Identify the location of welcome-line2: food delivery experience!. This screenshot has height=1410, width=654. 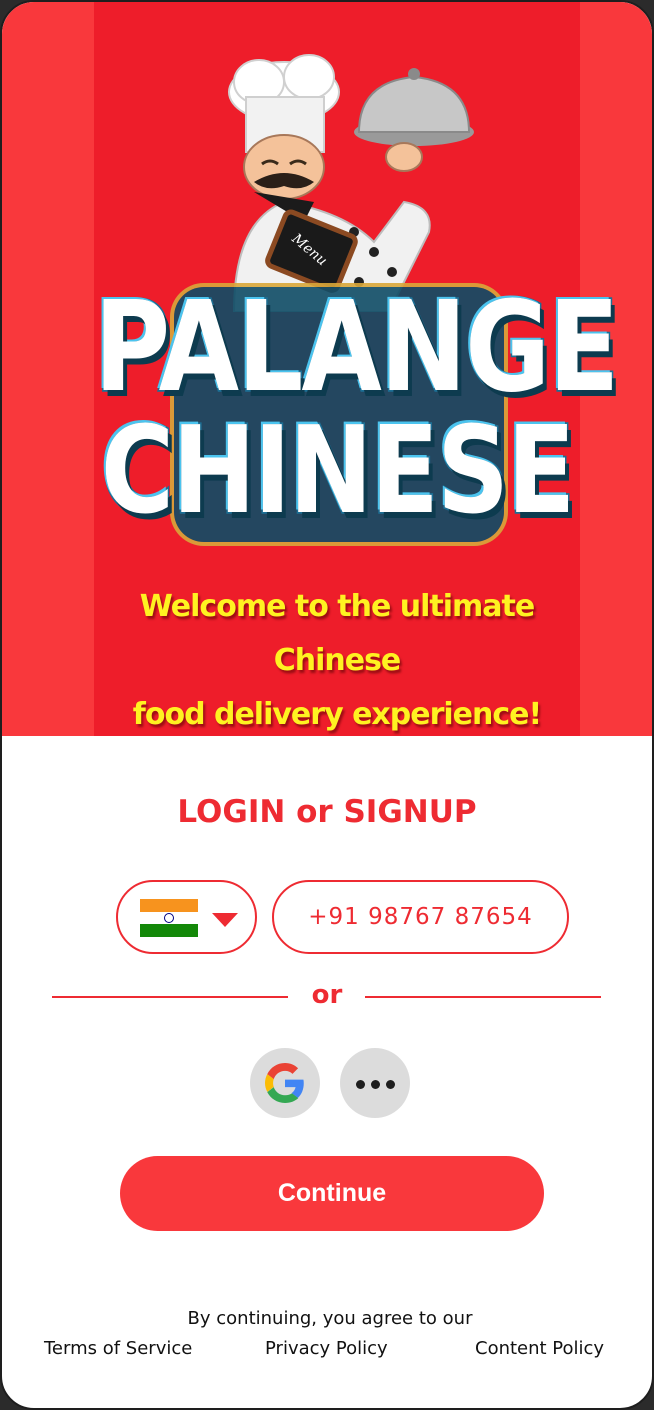
(337, 714).